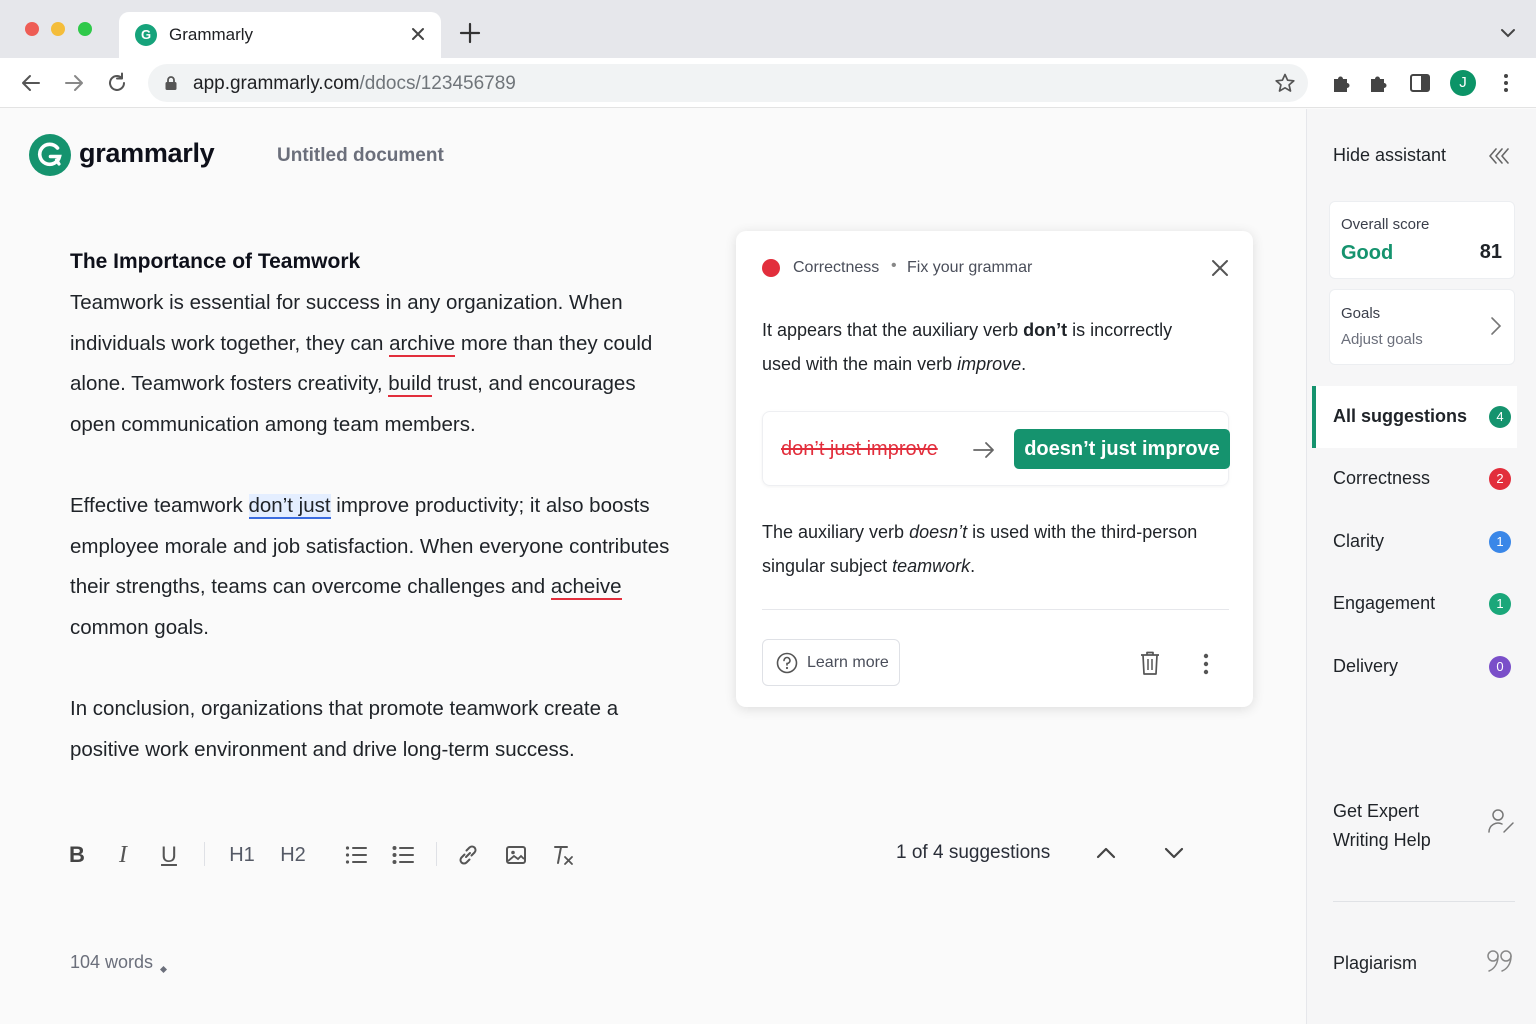 Image resolution: width=1536 pixels, height=1024 pixels. What do you see at coordinates (1382, 339) in the screenshot?
I see `adjust-goals-label: Adjust goals` at bounding box center [1382, 339].